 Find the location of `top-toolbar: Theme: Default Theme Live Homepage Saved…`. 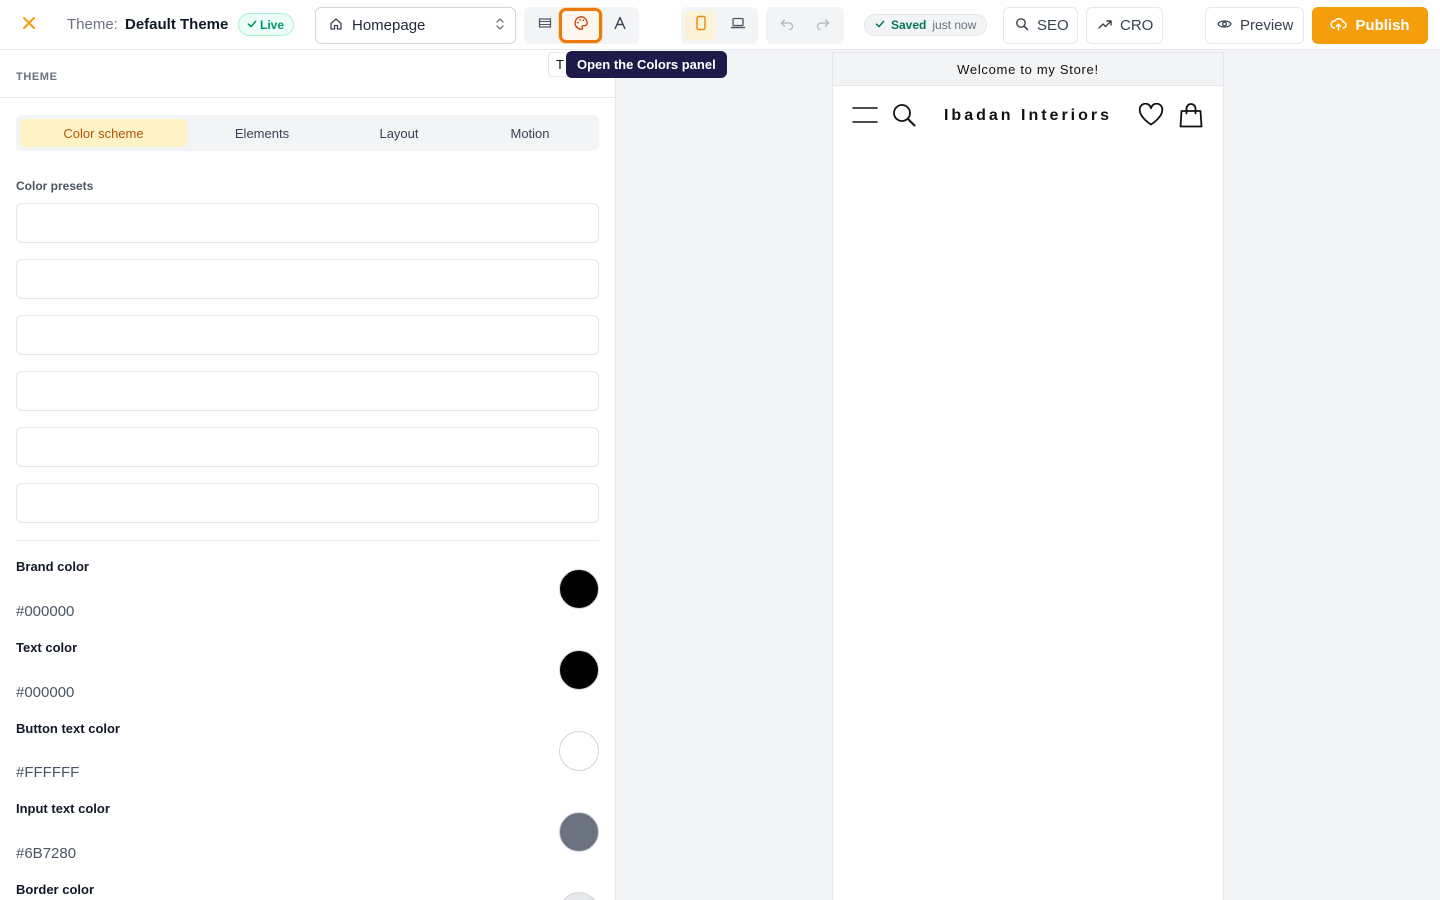

top-toolbar: Theme: Default Theme Live Homepage Saved… is located at coordinates (720, 25).